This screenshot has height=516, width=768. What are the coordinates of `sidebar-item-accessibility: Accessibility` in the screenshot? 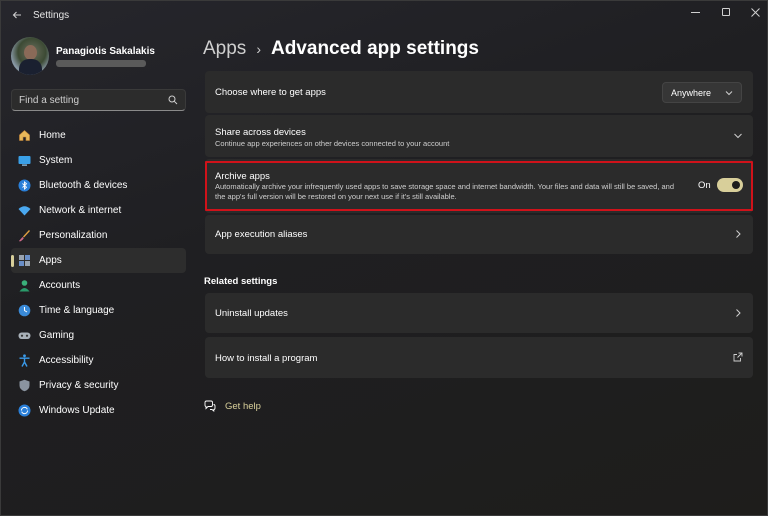 It's located at (98, 360).